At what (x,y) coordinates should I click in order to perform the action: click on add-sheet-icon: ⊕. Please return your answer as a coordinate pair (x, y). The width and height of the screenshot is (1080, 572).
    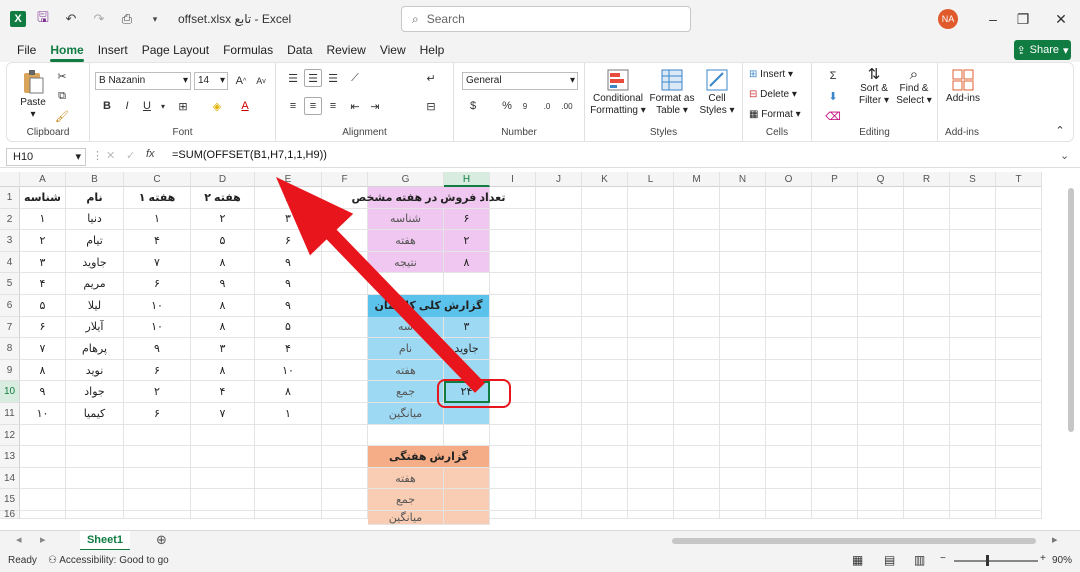
    Looking at the image, I should click on (161, 540).